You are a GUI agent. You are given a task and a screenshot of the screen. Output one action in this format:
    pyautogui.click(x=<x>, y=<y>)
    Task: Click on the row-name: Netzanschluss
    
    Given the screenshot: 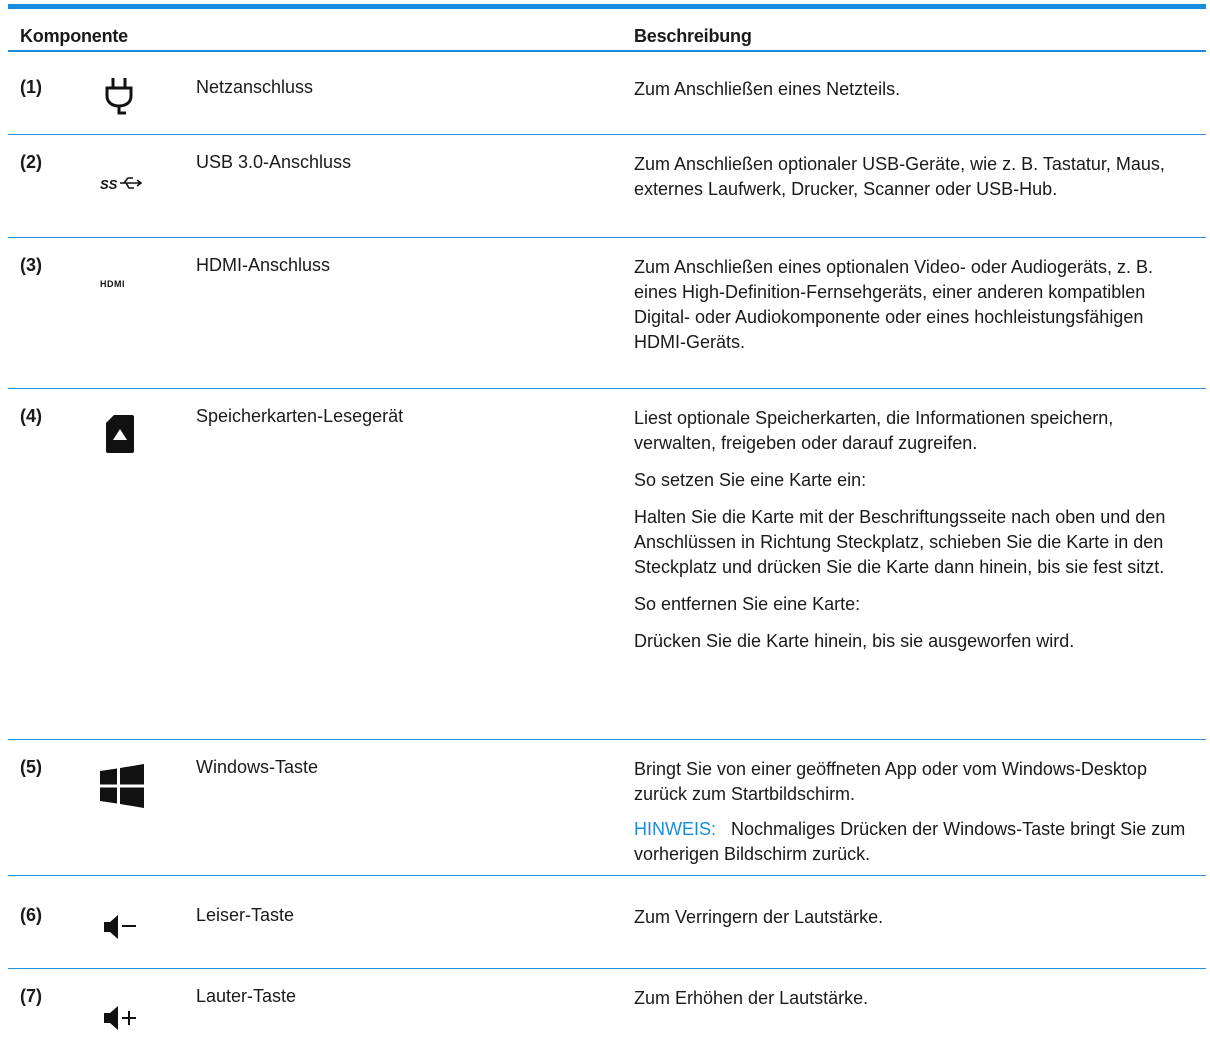 What is the action you would take?
    pyautogui.click(x=255, y=87)
    